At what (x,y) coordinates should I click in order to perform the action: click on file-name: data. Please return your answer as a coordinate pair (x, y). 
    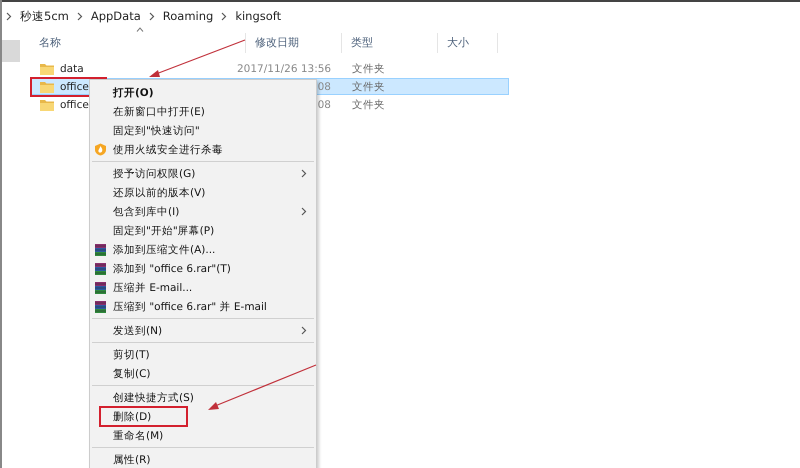
    Looking at the image, I should click on (72, 68).